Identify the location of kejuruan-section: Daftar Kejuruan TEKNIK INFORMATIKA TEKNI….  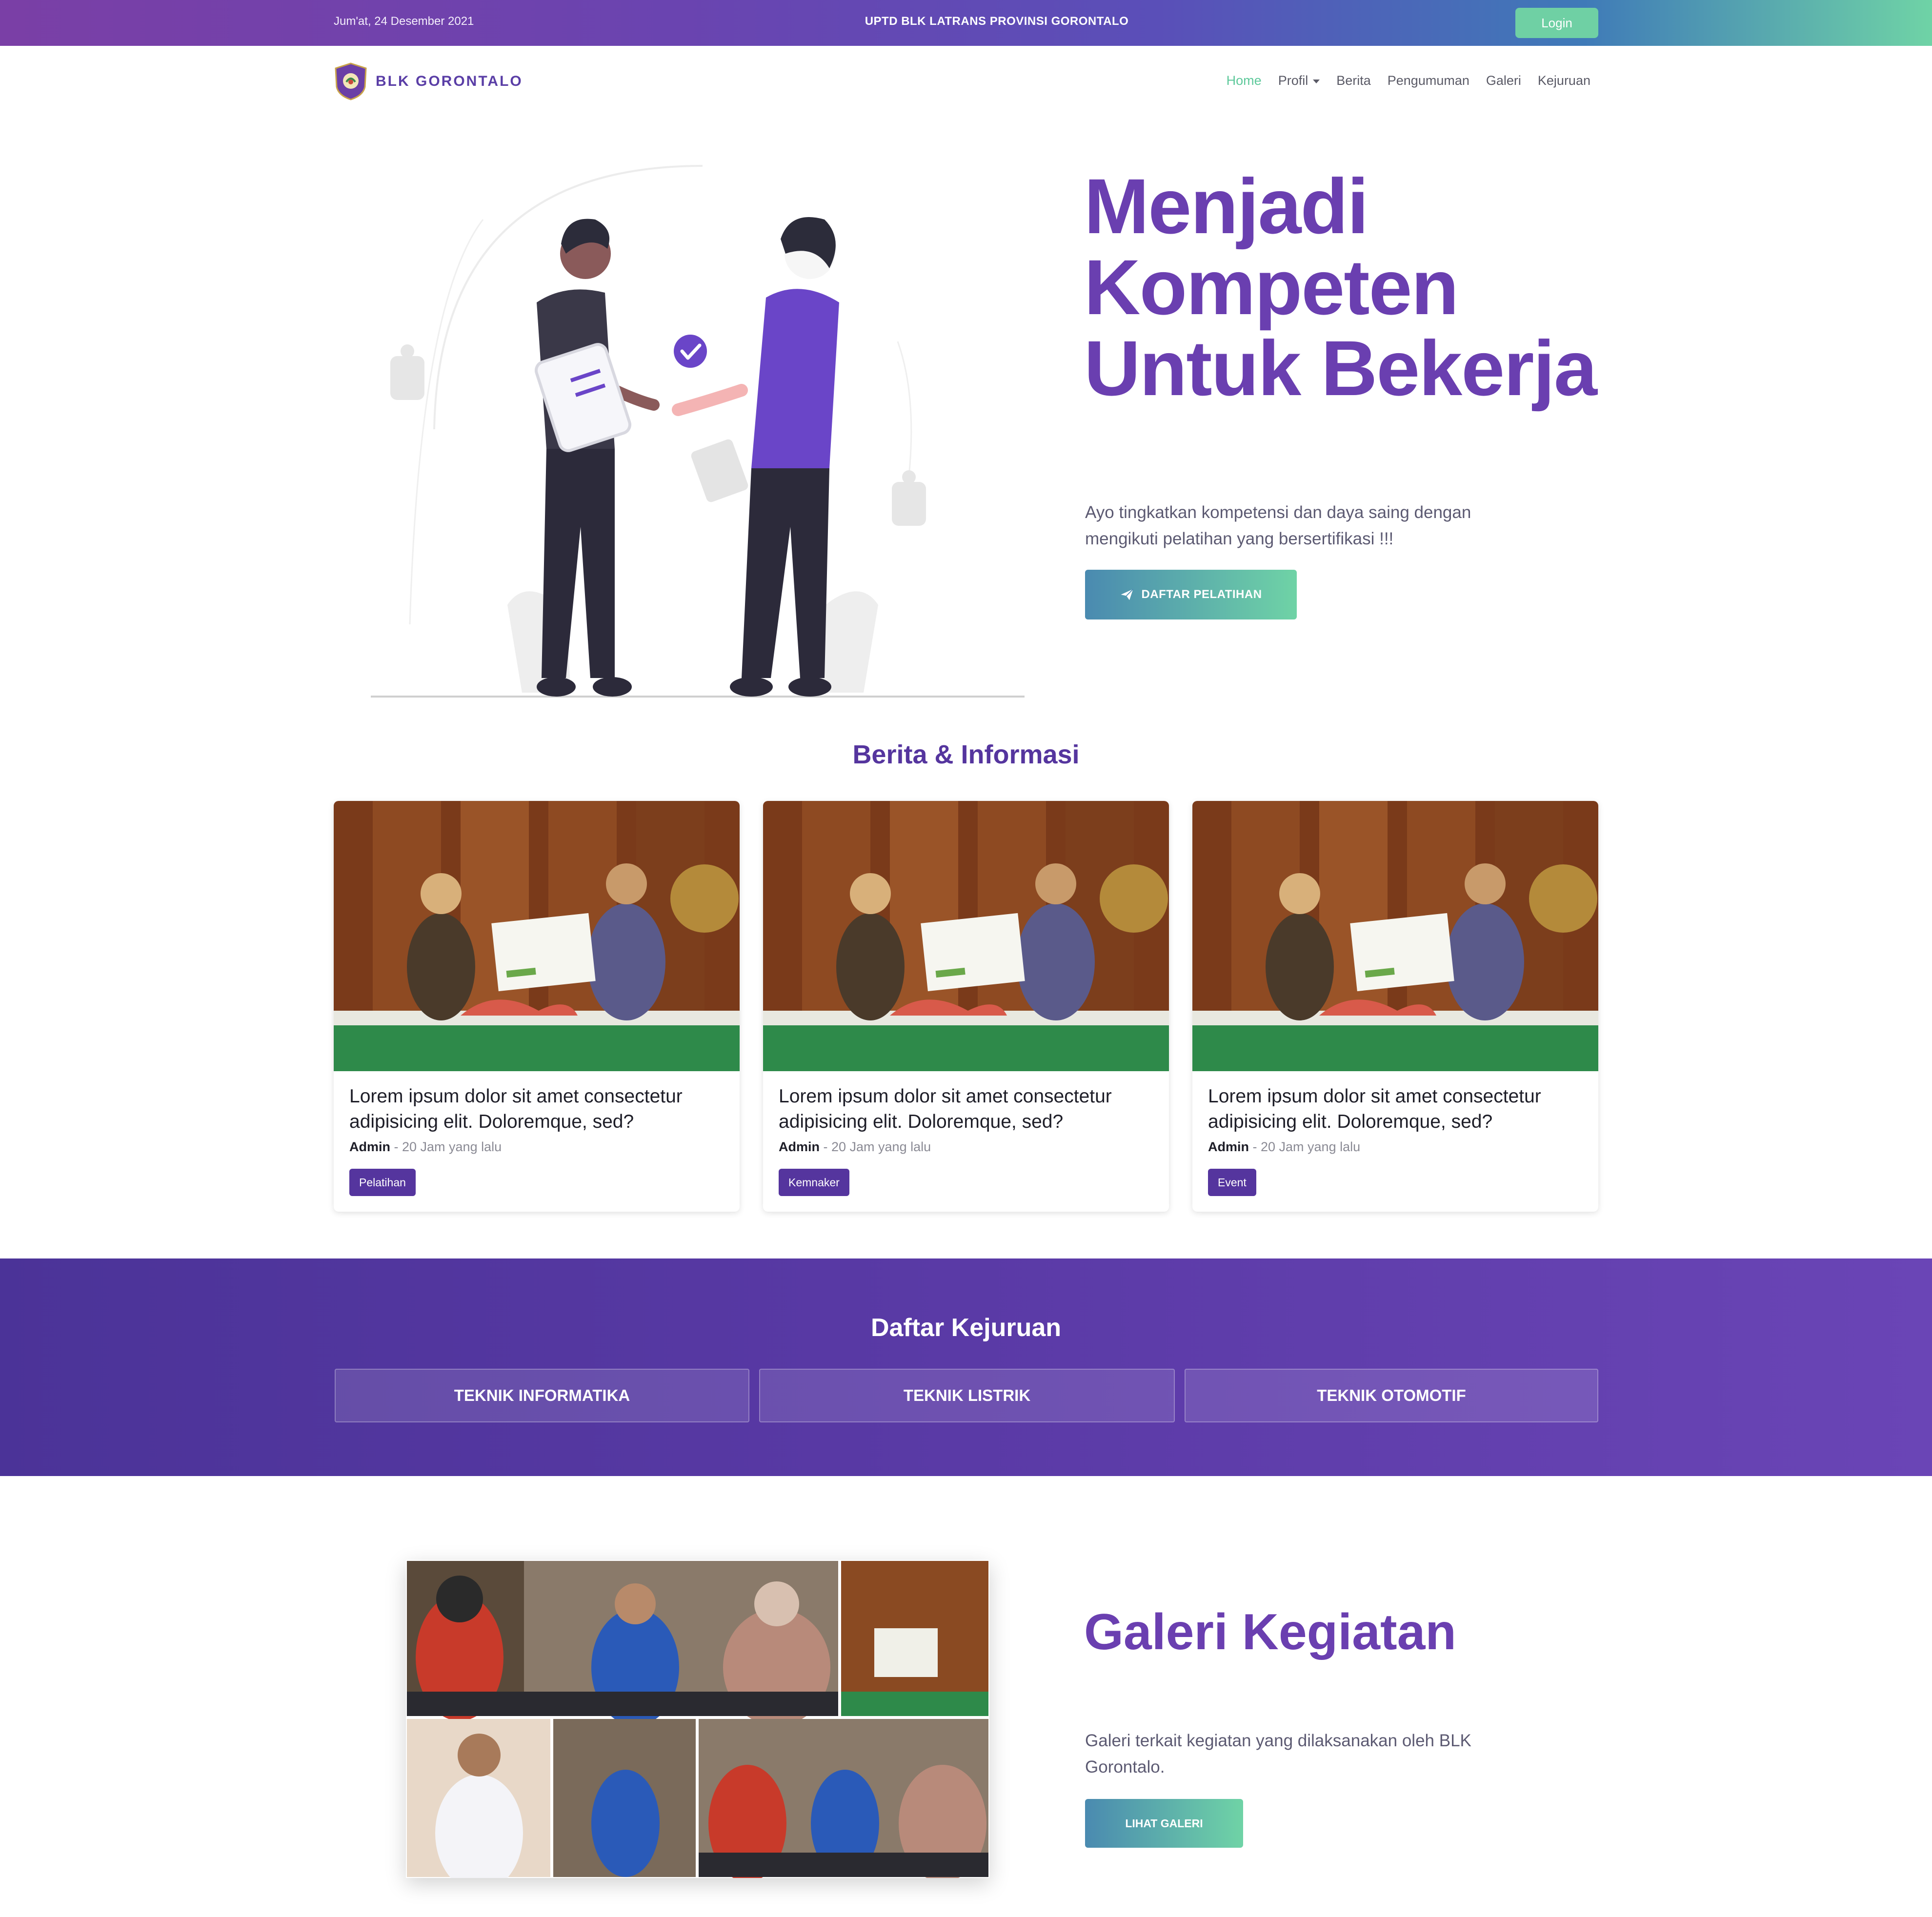
(966, 1367).